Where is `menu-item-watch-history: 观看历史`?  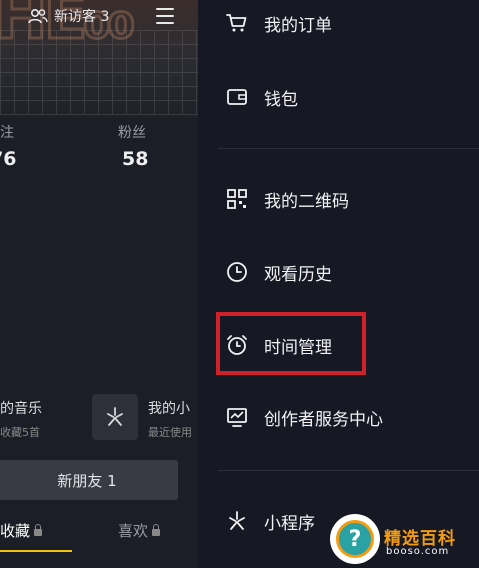 menu-item-watch-history: 观看历史 is located at coordinates (279, 272).